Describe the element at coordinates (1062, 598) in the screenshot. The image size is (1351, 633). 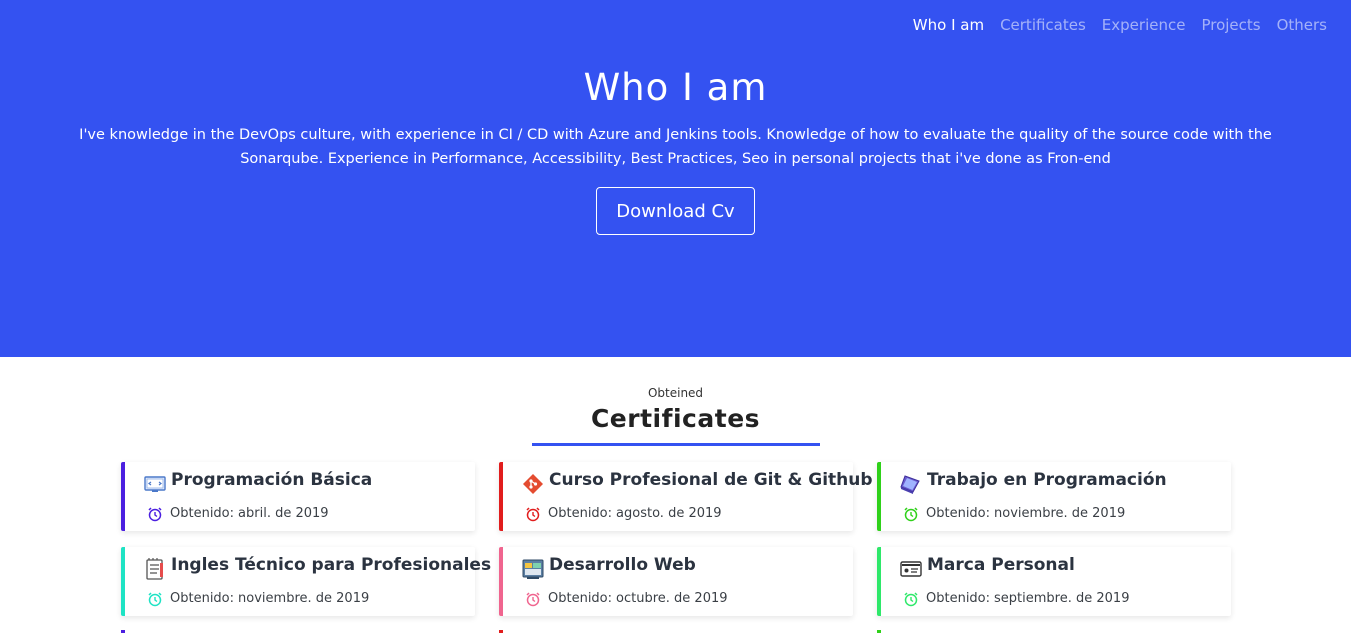
I see `date-value: septiembre. de 2019` at that location.